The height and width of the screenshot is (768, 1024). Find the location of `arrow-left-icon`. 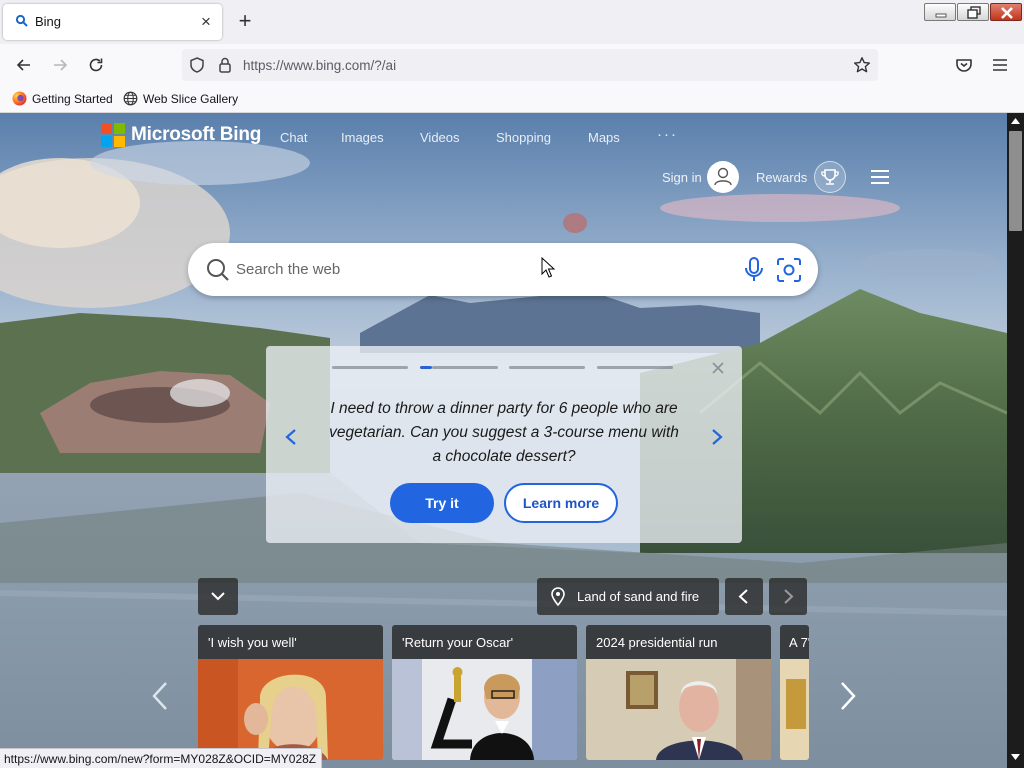

arrow-left-icon is located at coordinates (23, 65).